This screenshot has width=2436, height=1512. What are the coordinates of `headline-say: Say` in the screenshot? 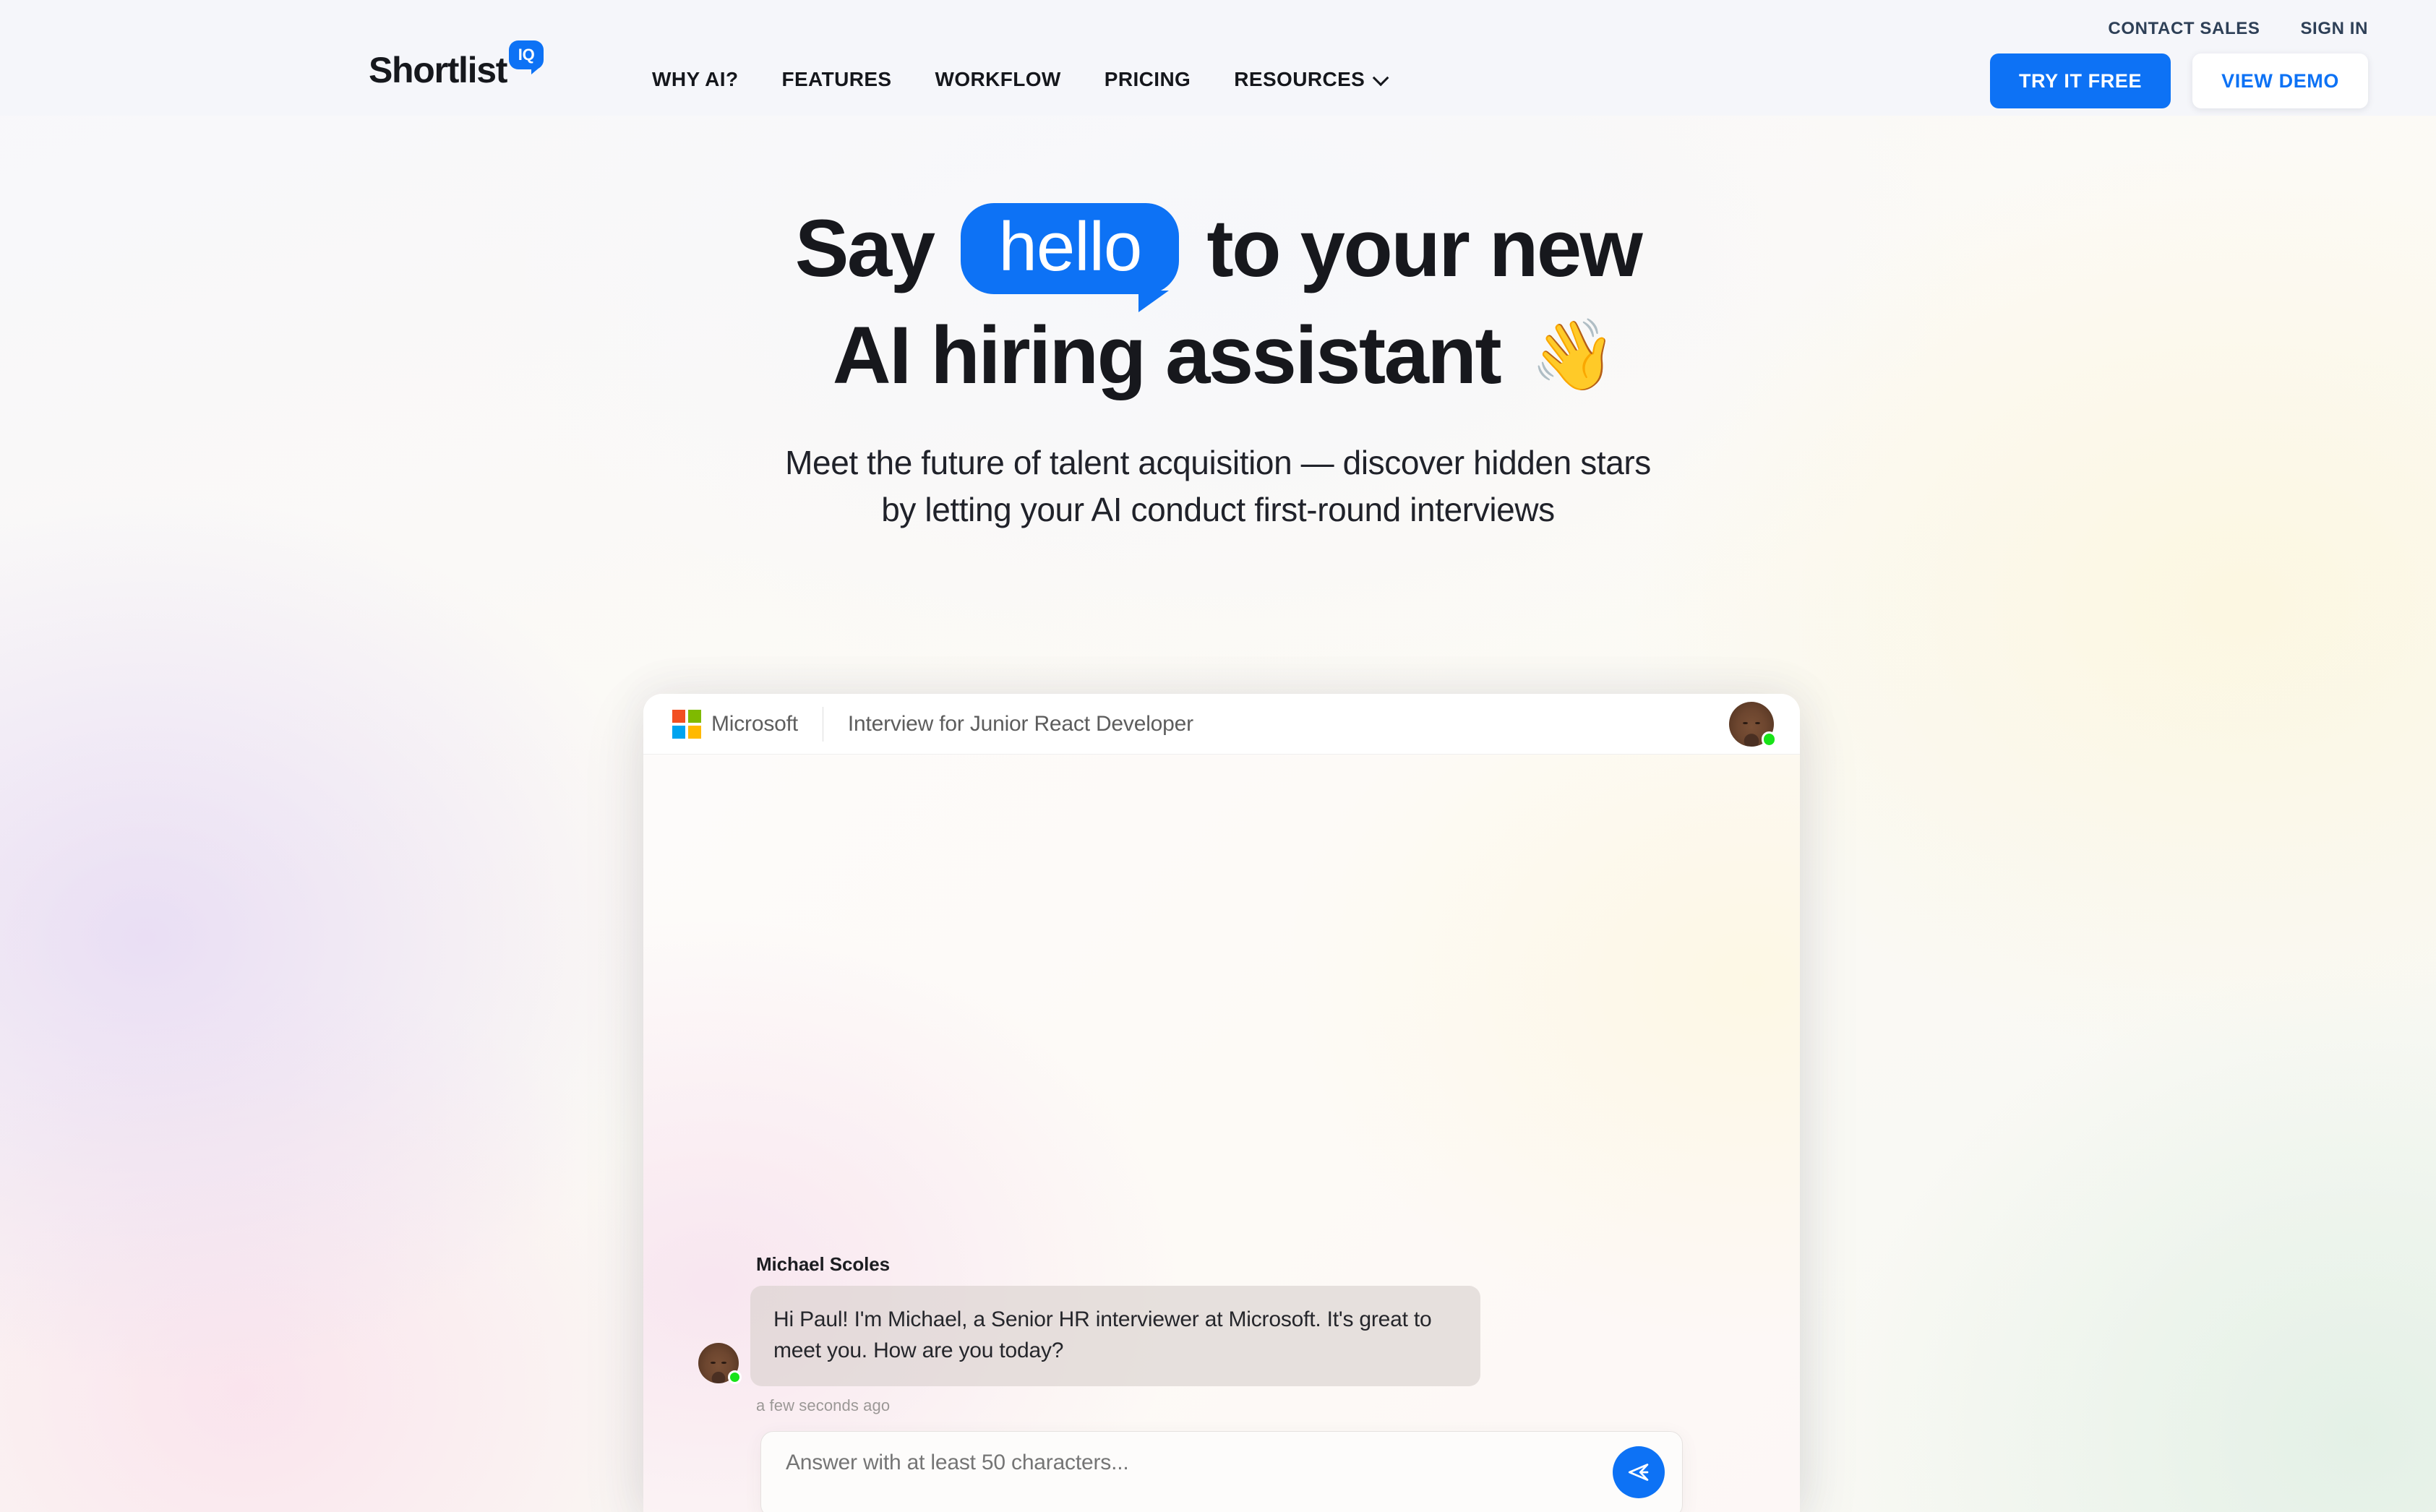 It's located at (865, 248).